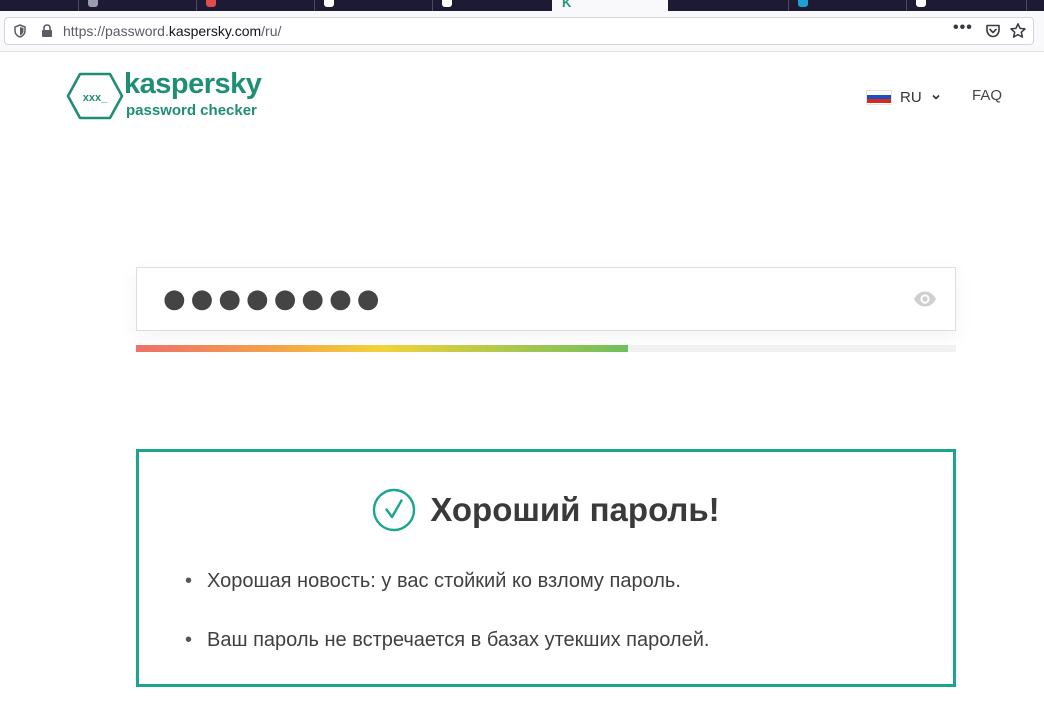  Describe the element at coordinates (382, 348) in the screenshot. I see `strength-meter-fill` at that location.